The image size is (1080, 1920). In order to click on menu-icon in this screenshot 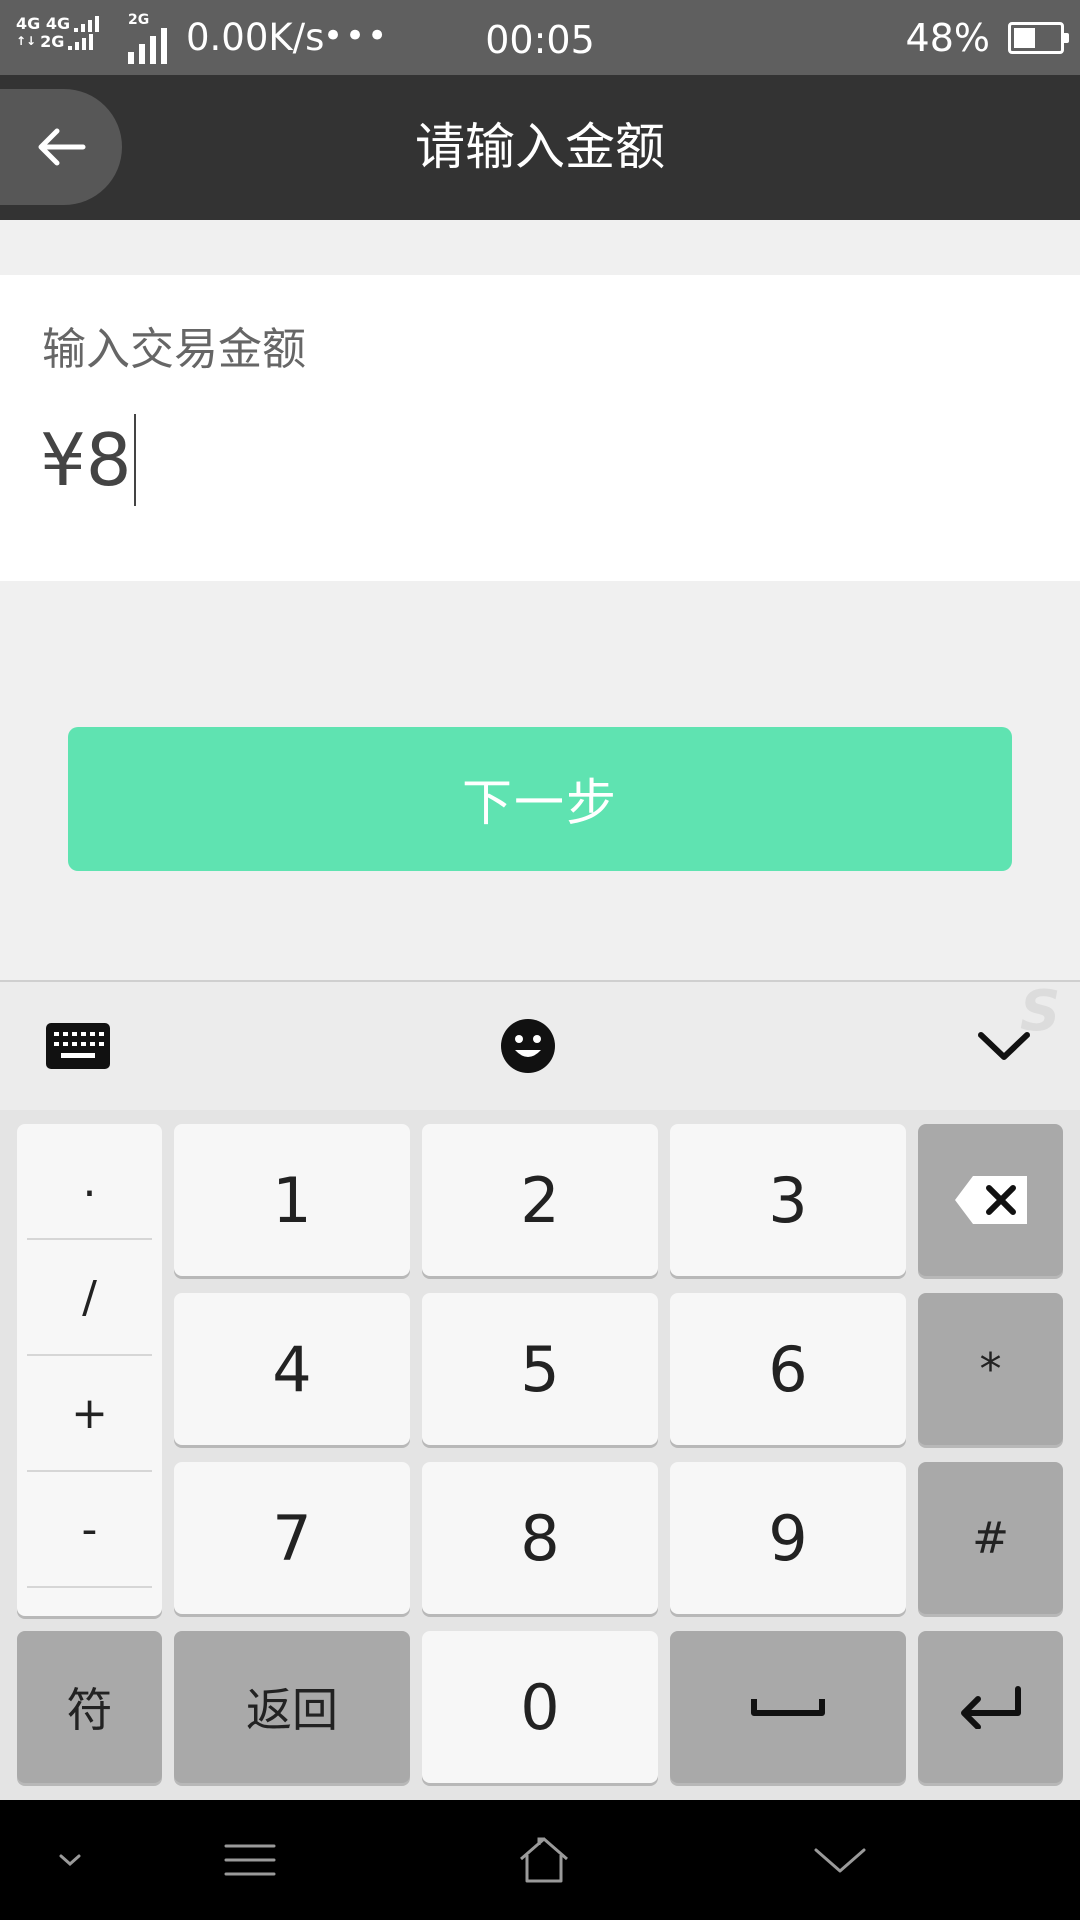, I will do `click(250, 1860)`.